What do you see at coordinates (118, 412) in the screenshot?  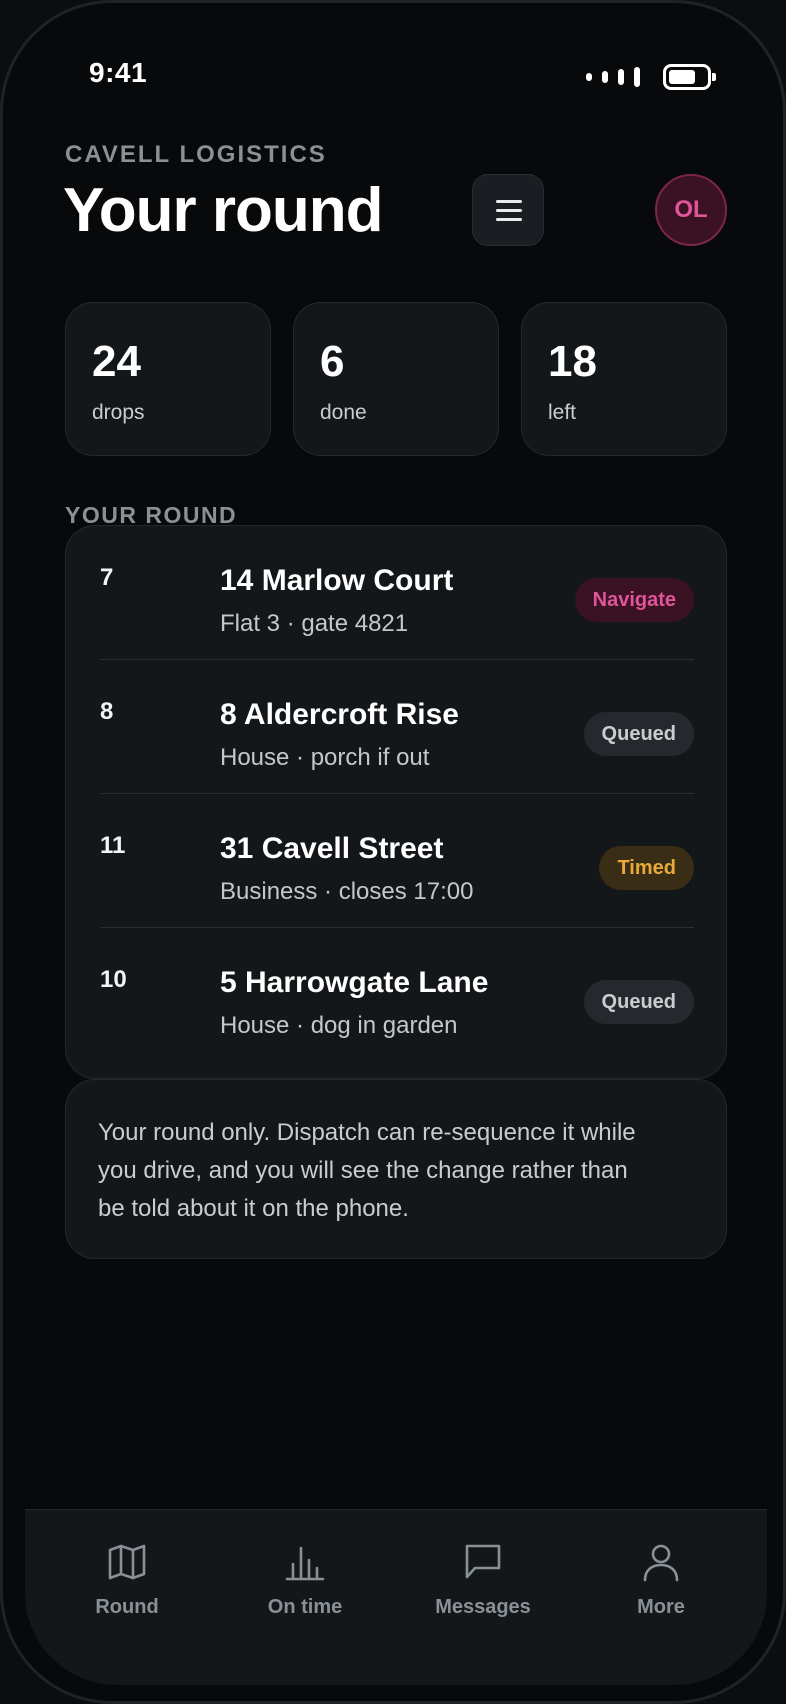 I see `stat-label: drops` at bounding box center [118, 412].